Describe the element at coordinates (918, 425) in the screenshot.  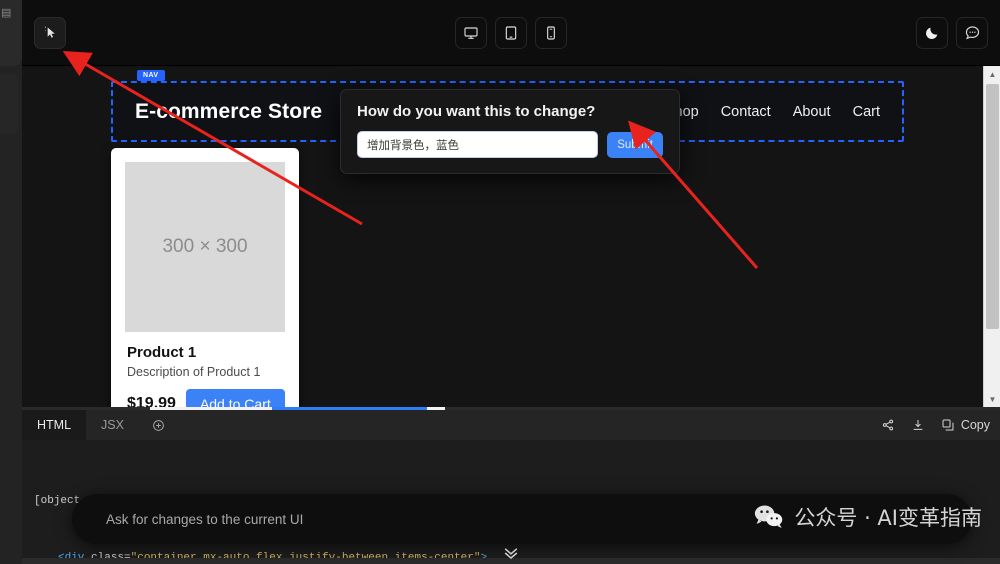
I see `download-icon` at that location.